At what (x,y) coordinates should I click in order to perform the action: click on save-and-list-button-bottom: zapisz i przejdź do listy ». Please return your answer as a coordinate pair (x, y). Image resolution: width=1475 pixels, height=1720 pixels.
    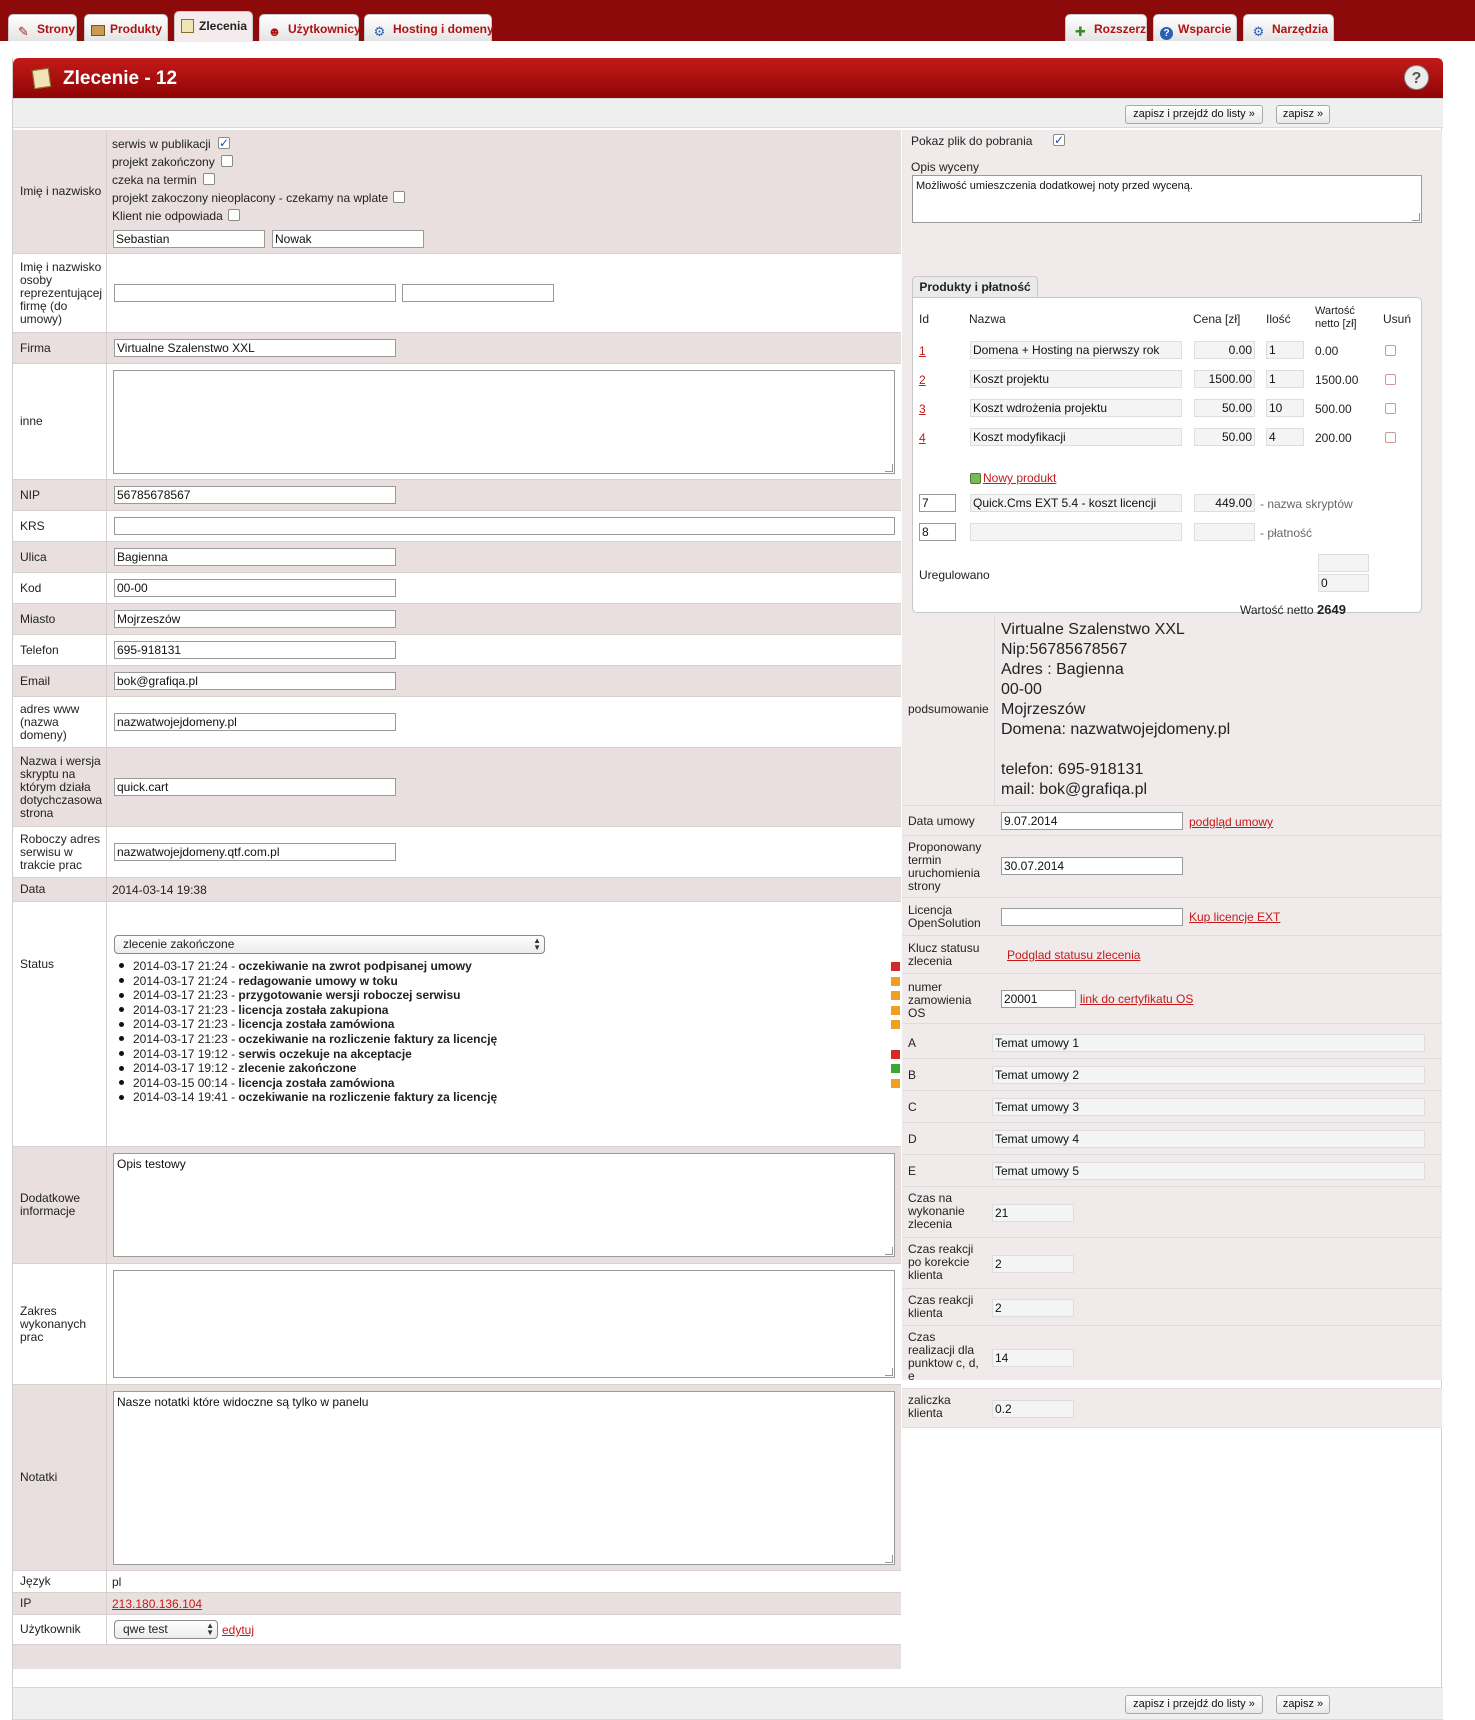
    Looking at the image, I should click on (1194, 1704).